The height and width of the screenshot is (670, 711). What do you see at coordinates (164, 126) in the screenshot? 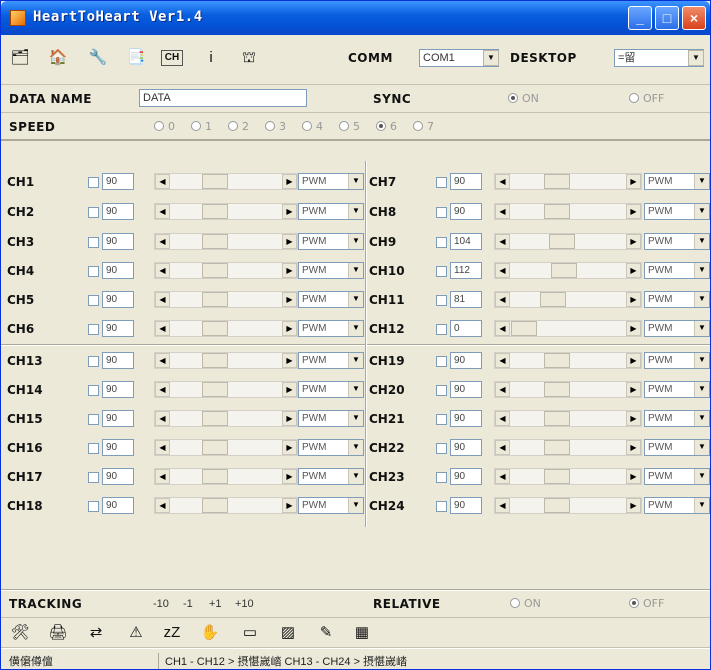
I see `speed-radio-0: 0` at bounding box center [164, 126].